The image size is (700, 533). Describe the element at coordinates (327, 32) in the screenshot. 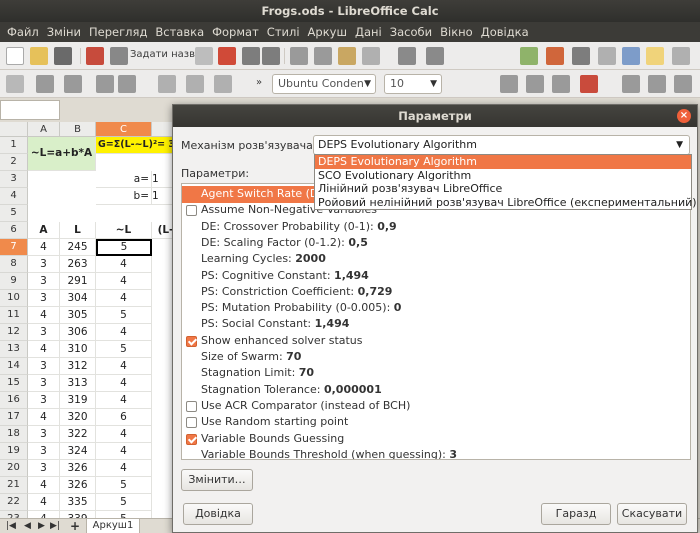

I see `menu-item: Аркуш` at that location.